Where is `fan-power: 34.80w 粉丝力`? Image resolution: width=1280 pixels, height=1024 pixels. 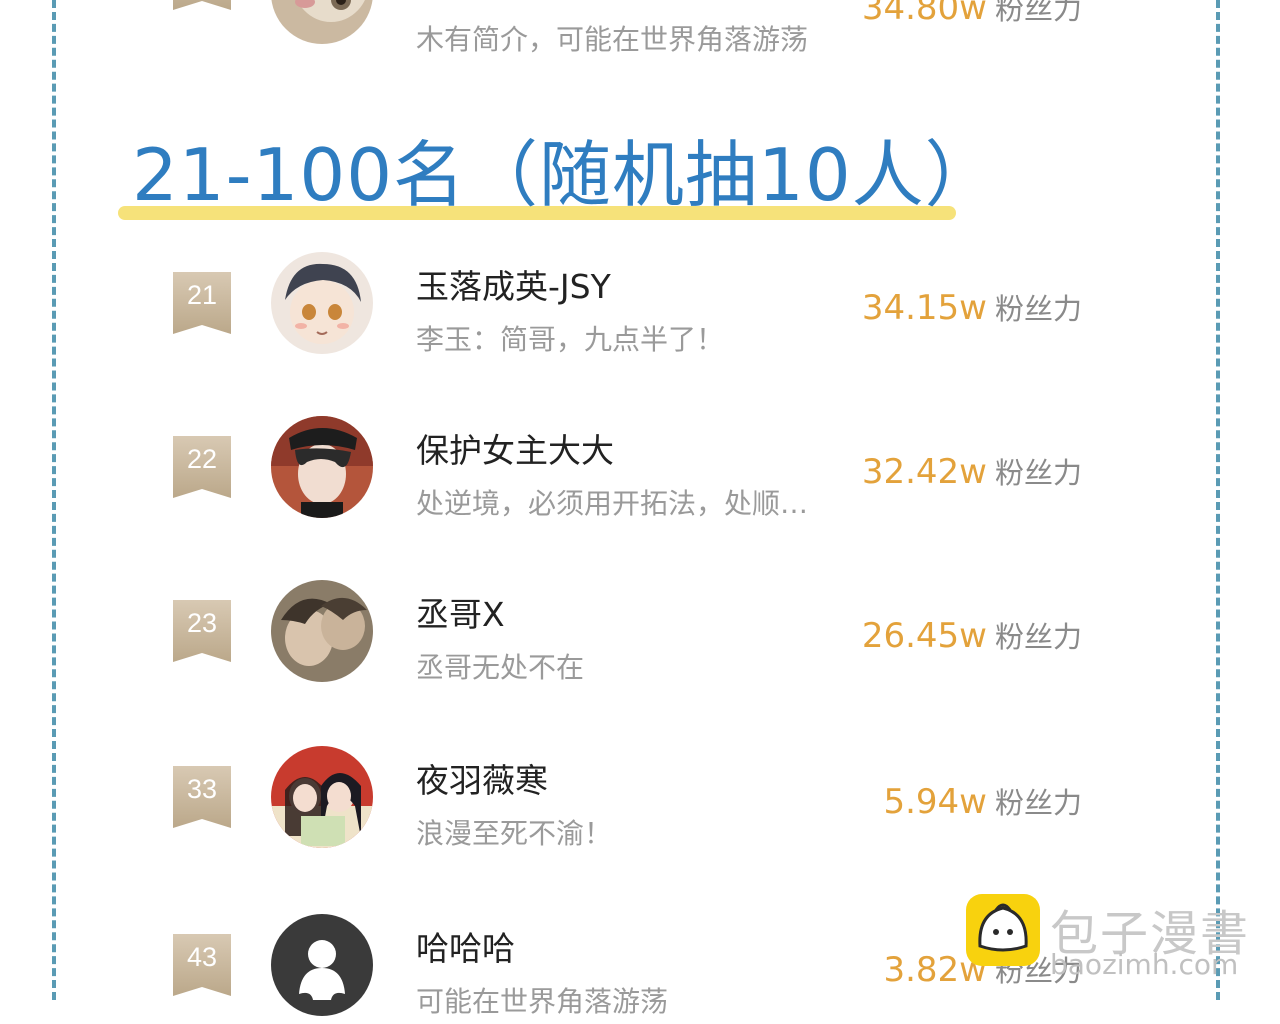 fan-power: 34.80w 粉丝力 is located at coordinates (972, 14).